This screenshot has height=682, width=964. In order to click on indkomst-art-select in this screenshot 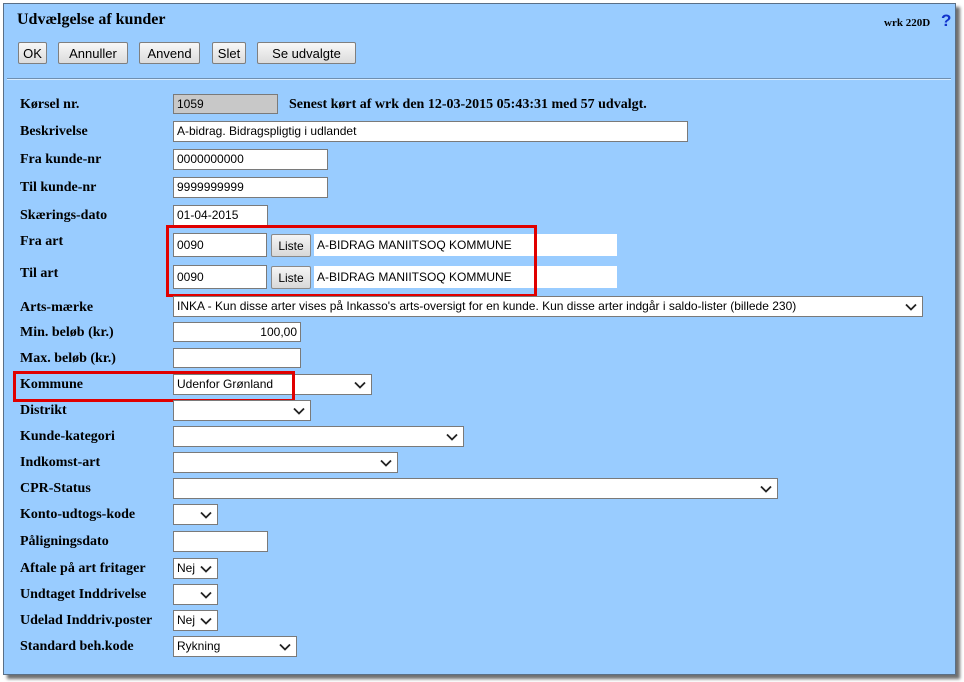, I will do `click(285, 462)`.